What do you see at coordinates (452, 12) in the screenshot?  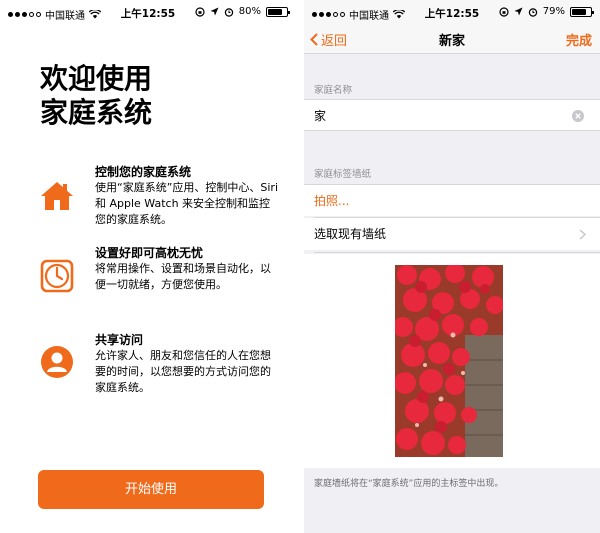 I see `status-bar: 中国联通 上午12:55 79%` at bounding box center [452, 12].